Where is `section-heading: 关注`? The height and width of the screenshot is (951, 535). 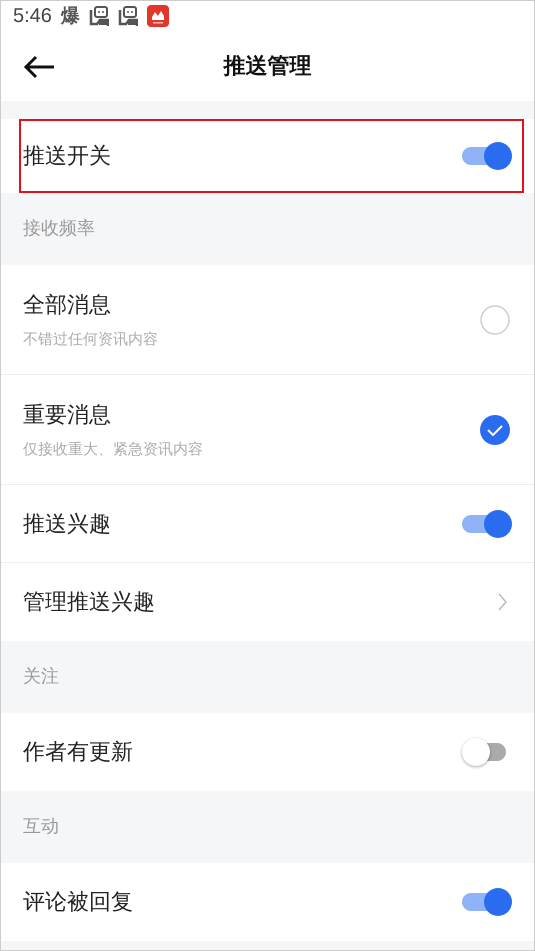
section-heading: 关注 is located at coordinates (41, 677).